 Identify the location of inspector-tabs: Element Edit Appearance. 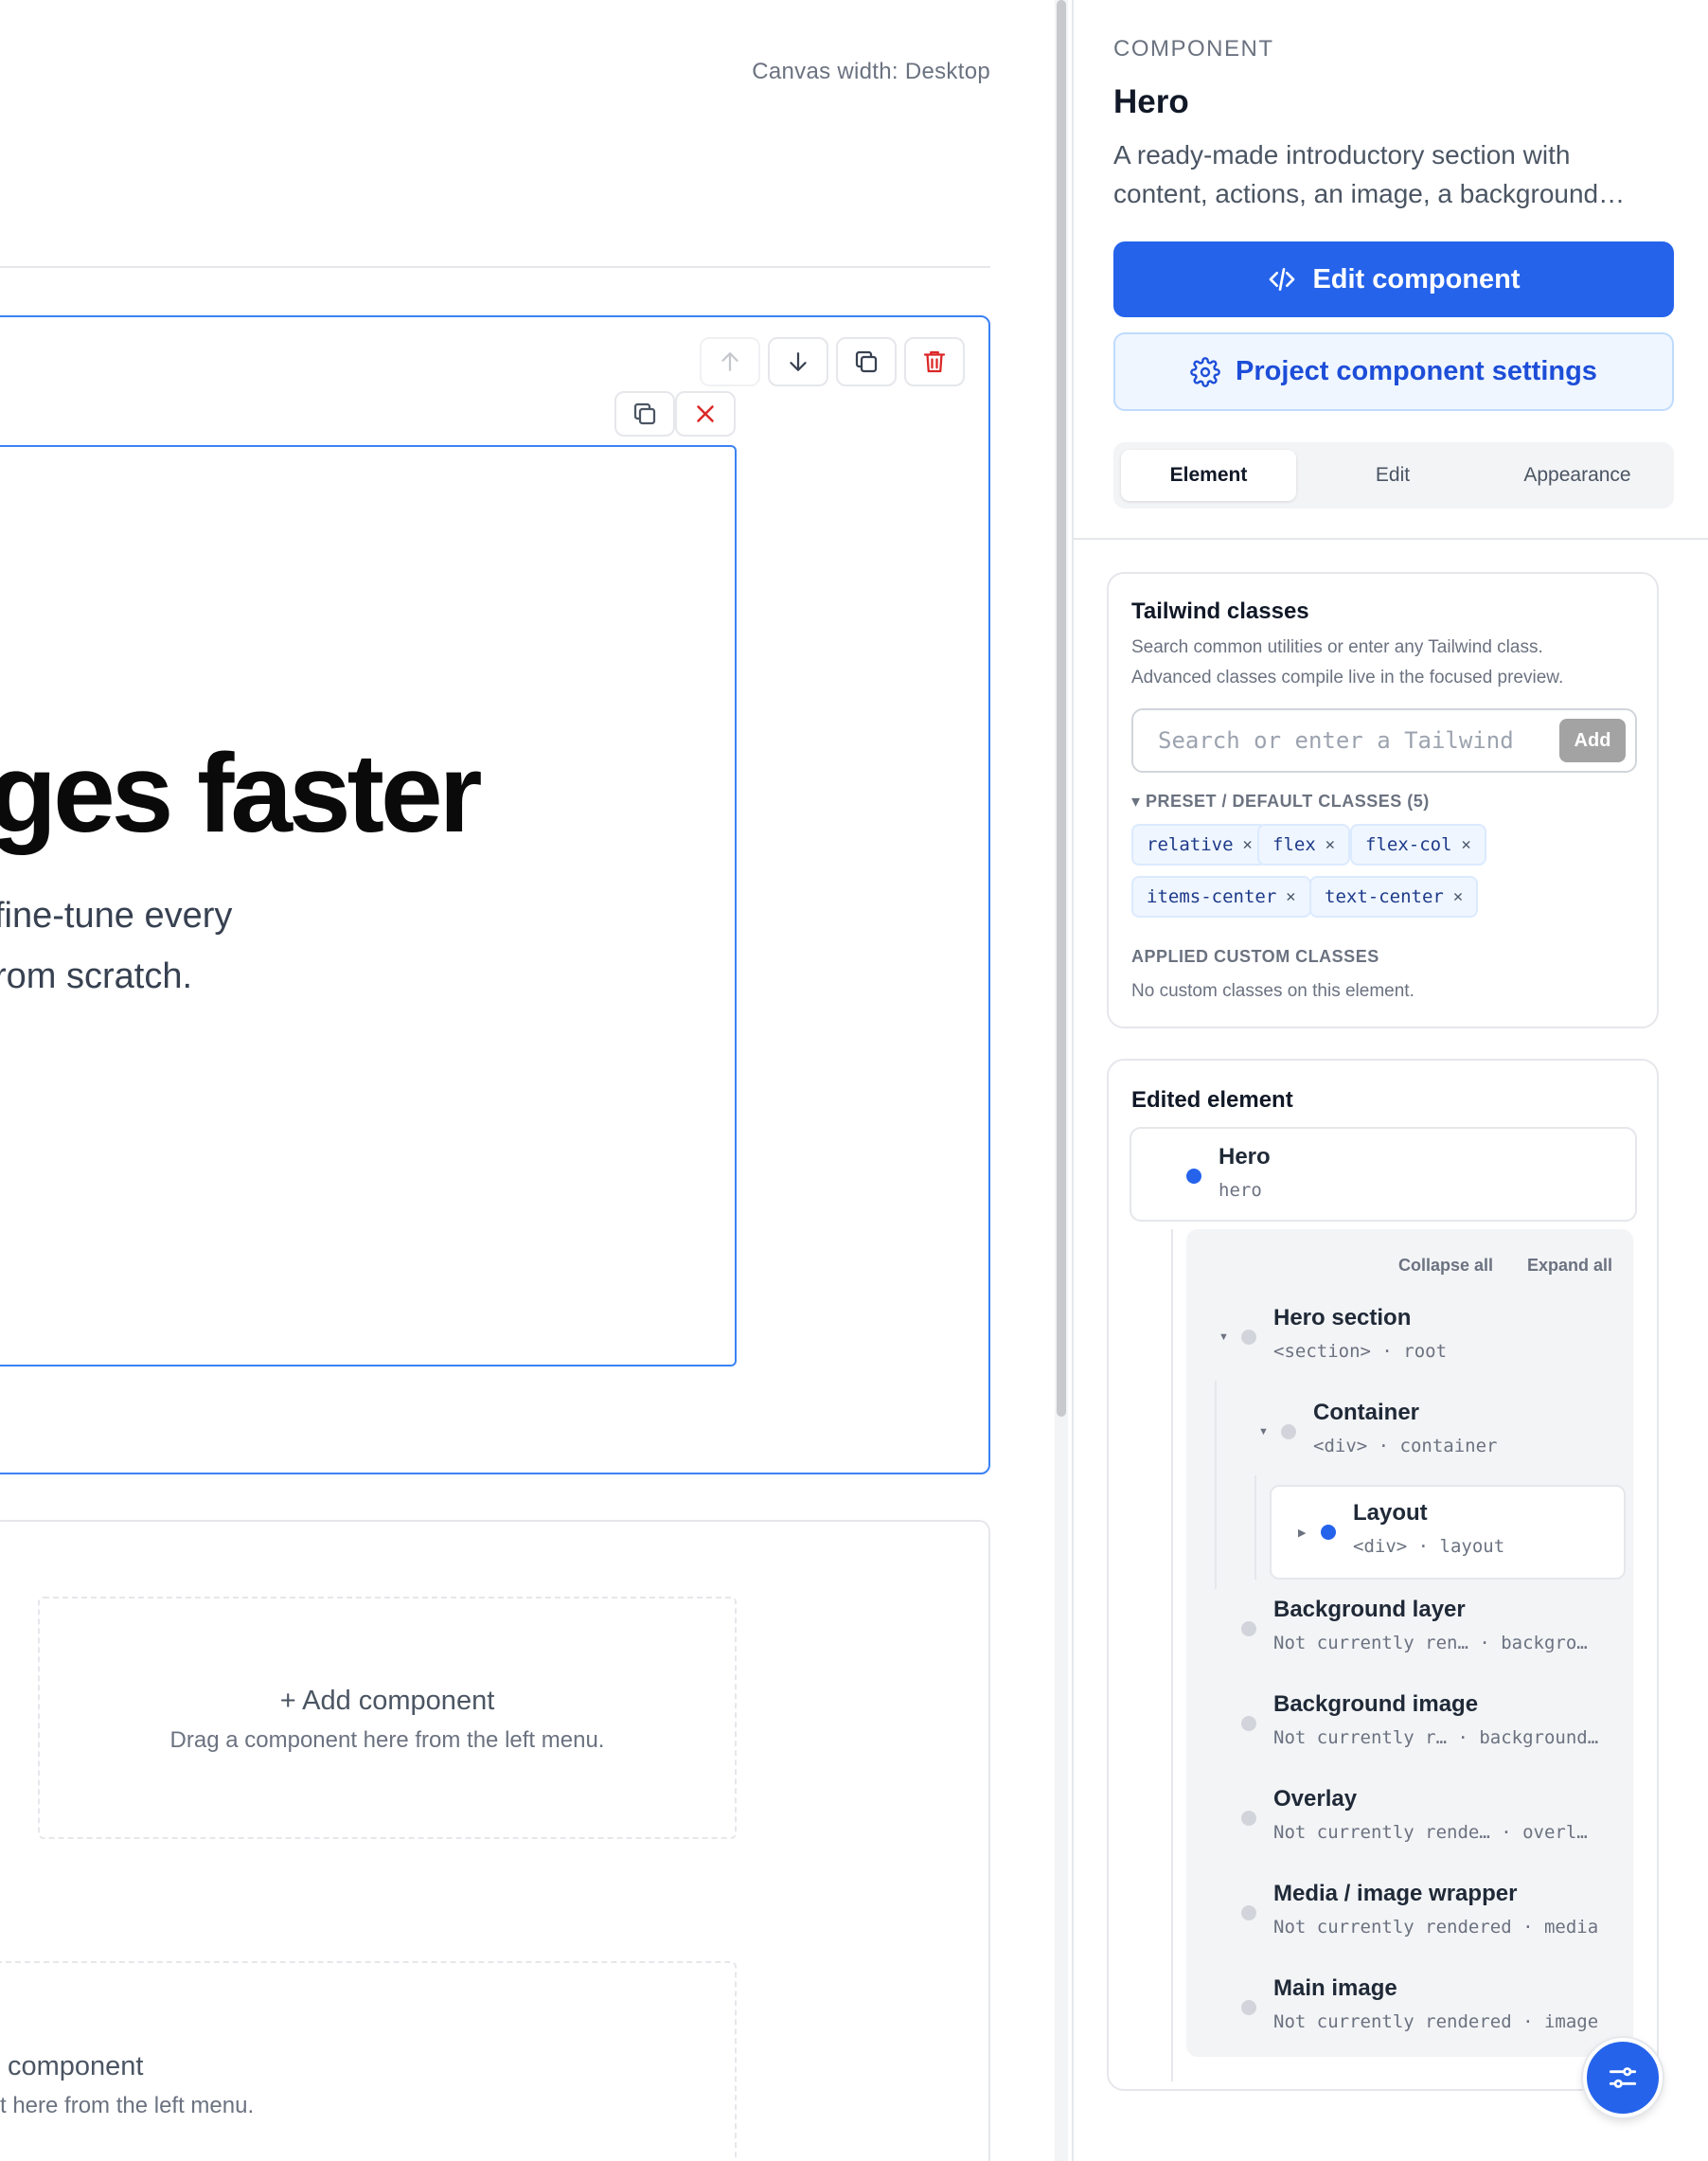
(1393, 475).